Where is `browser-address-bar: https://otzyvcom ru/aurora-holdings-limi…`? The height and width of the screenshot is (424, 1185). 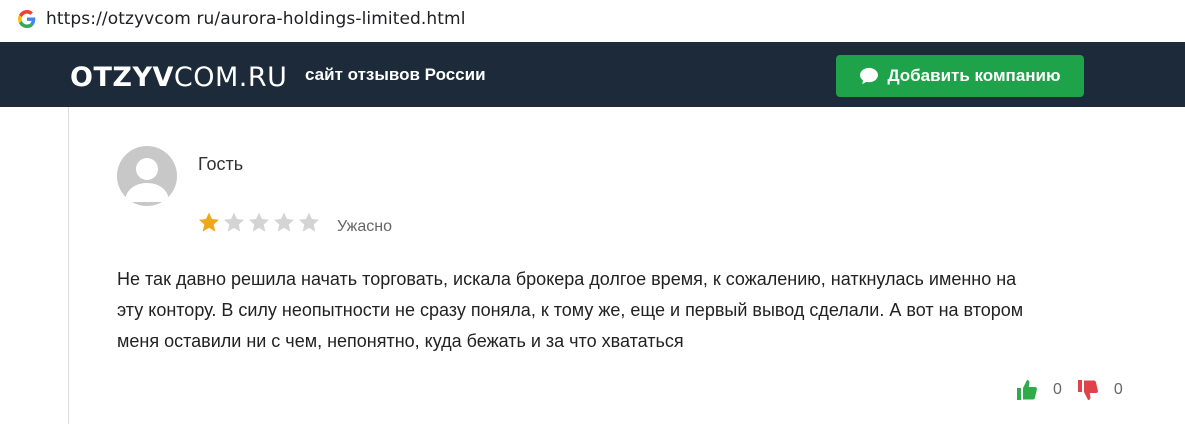
browser-address-bar: https://otzyvcom ru/aurora-holdings-limi… is located at coordinates (592, 20).